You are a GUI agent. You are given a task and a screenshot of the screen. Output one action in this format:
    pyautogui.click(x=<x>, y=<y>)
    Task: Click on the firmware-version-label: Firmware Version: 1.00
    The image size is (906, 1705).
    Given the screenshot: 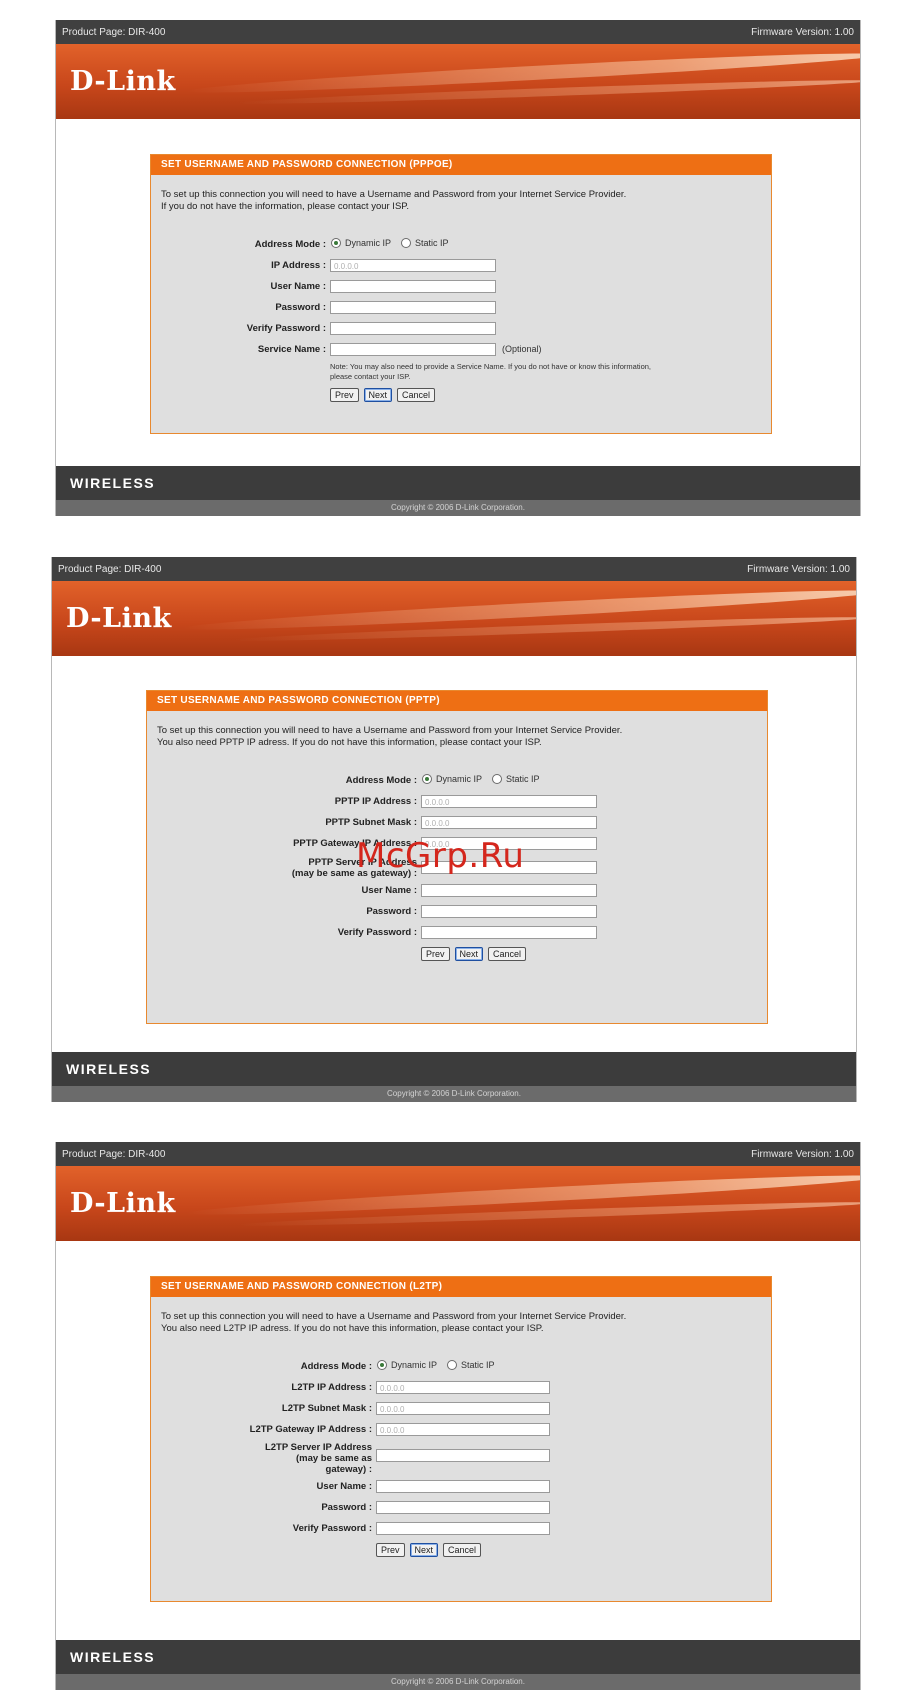 What is the action you would take?
    pyautogui.click(x=798, y=569)
    